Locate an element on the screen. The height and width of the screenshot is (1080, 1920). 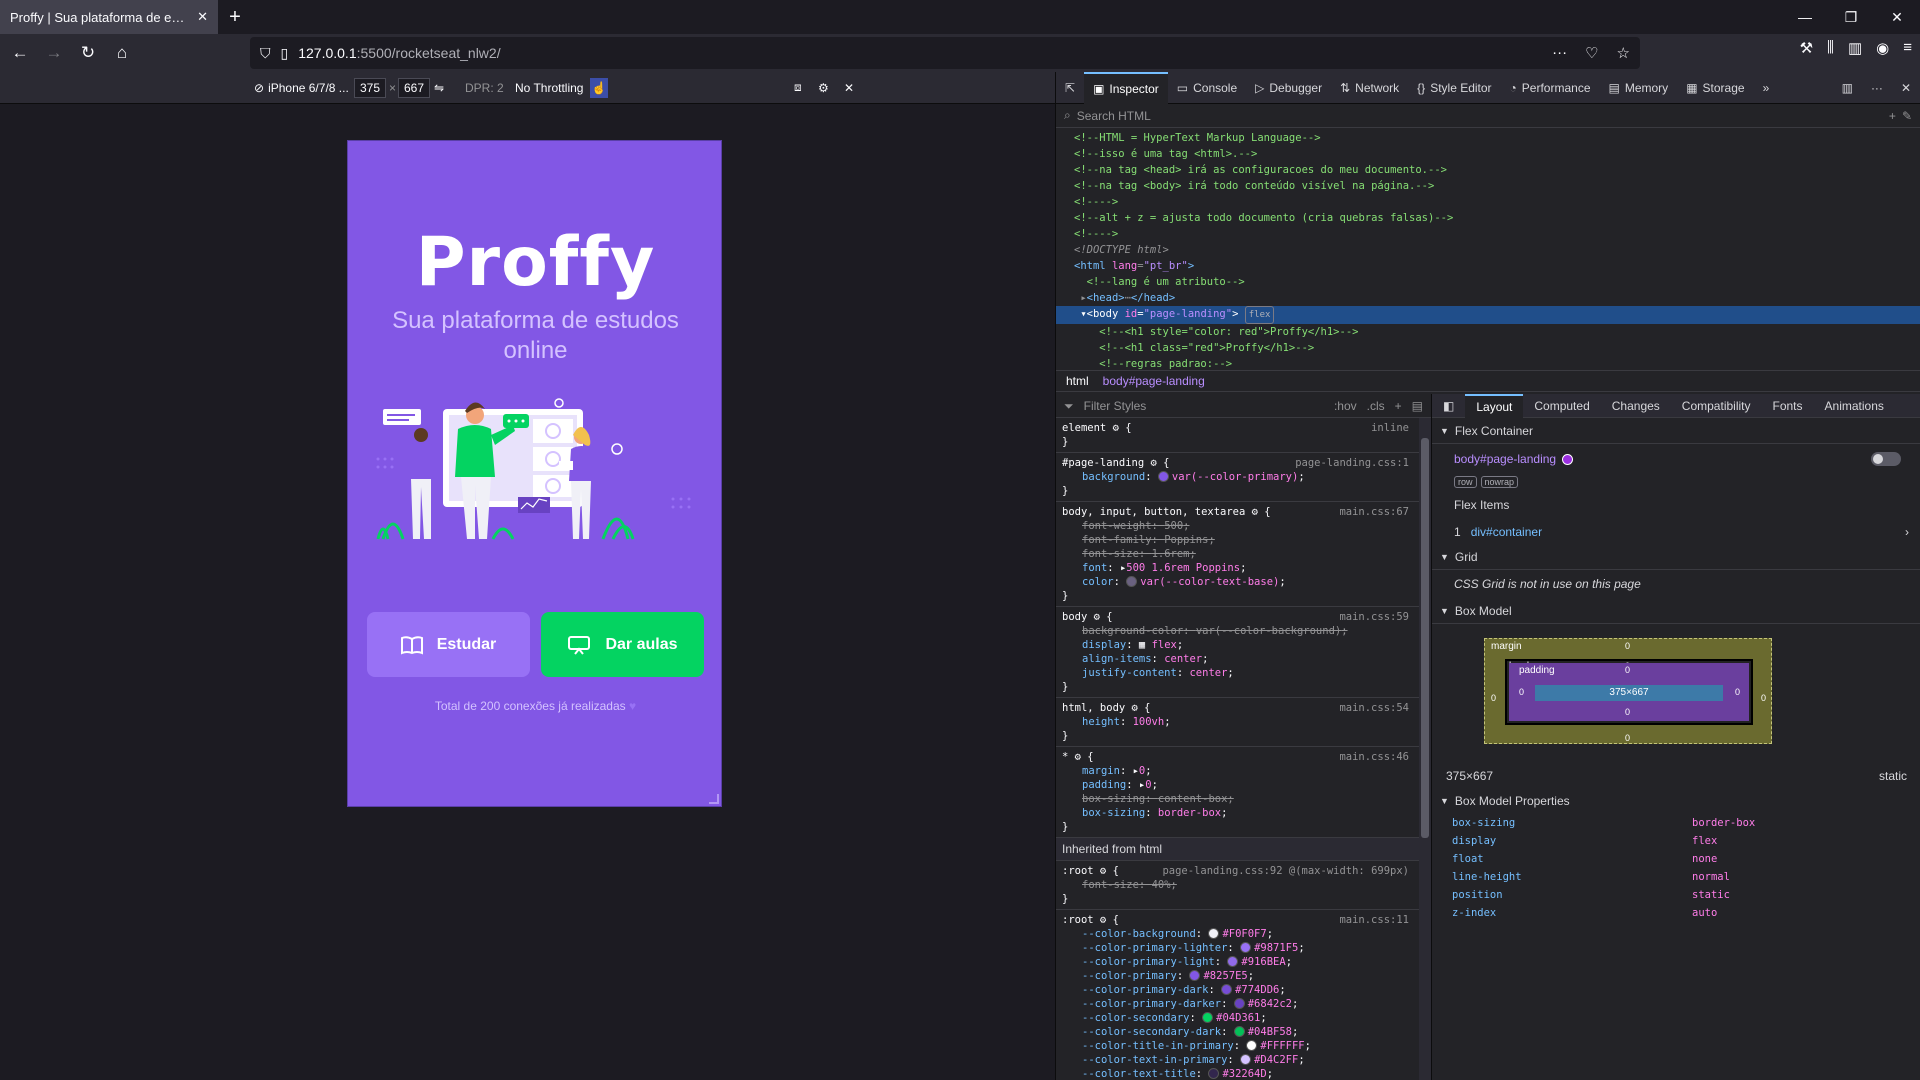
pick-element-icon: ⇱ is located at coordinates (1070, 88).